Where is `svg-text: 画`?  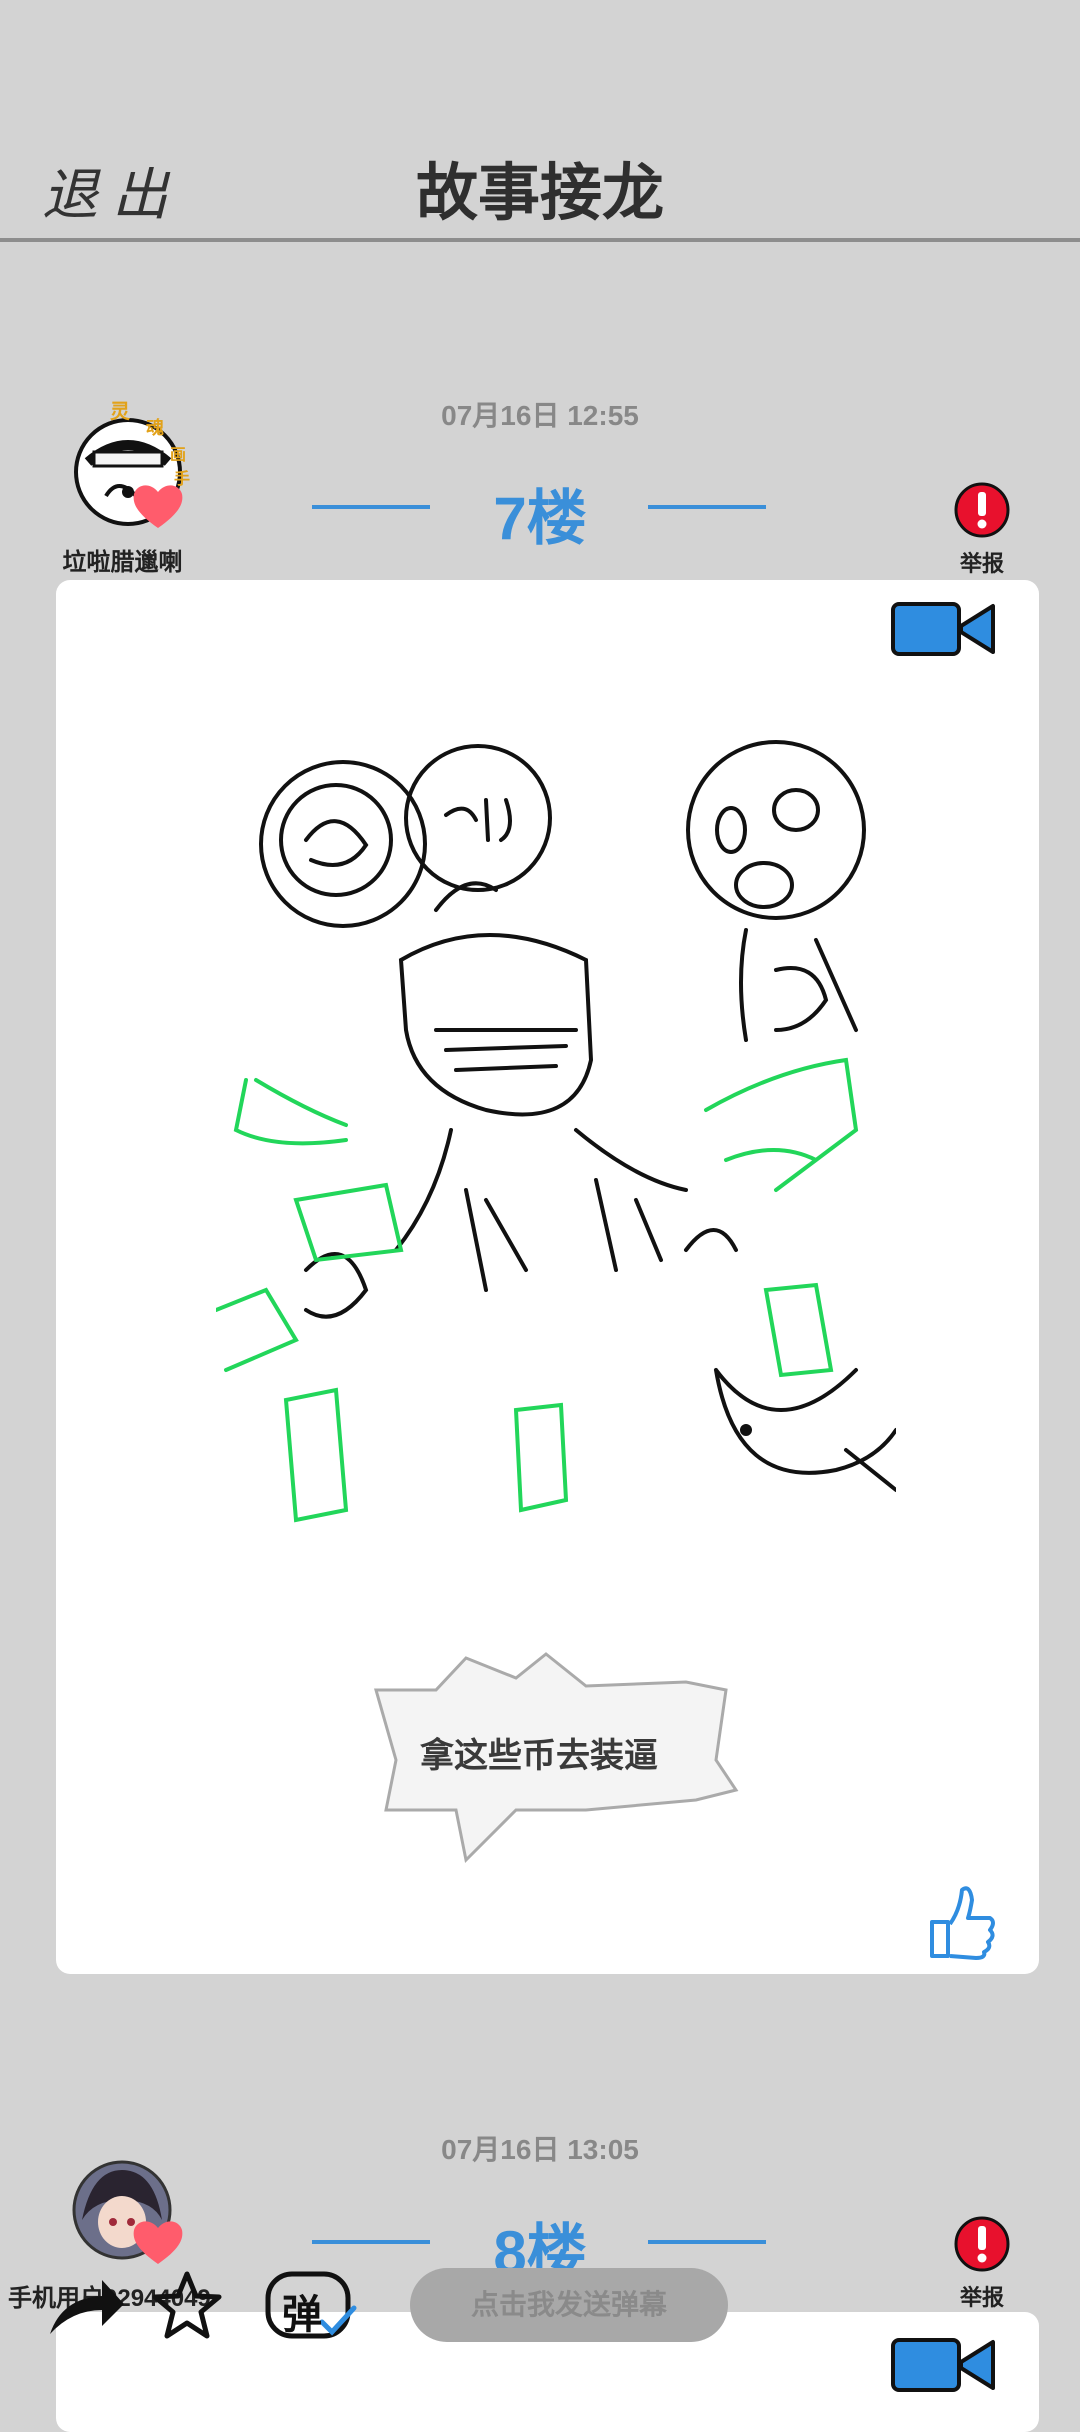
svg-text: 画 is located at coordinates (178, 454).